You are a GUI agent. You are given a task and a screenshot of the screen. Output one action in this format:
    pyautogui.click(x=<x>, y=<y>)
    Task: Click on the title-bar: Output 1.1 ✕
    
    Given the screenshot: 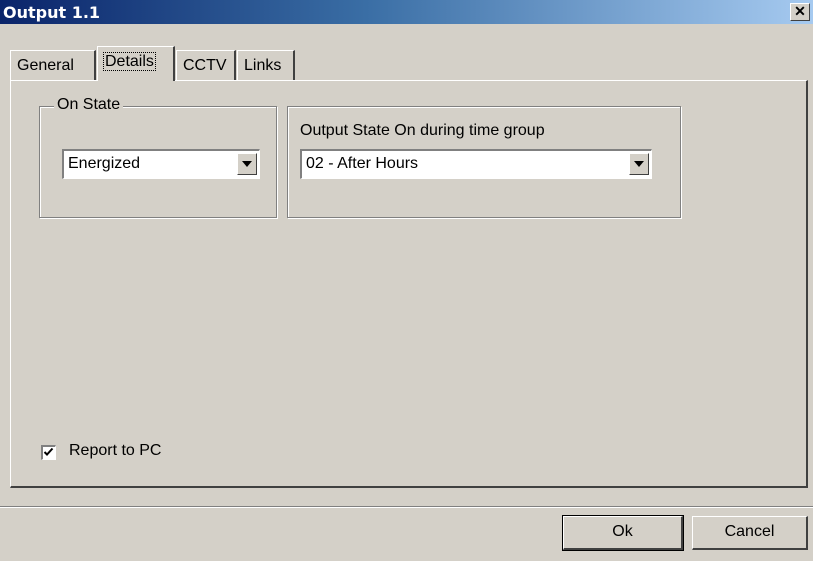 What is the action you would take?
    pyautogui.click(x=406, y=12)
    